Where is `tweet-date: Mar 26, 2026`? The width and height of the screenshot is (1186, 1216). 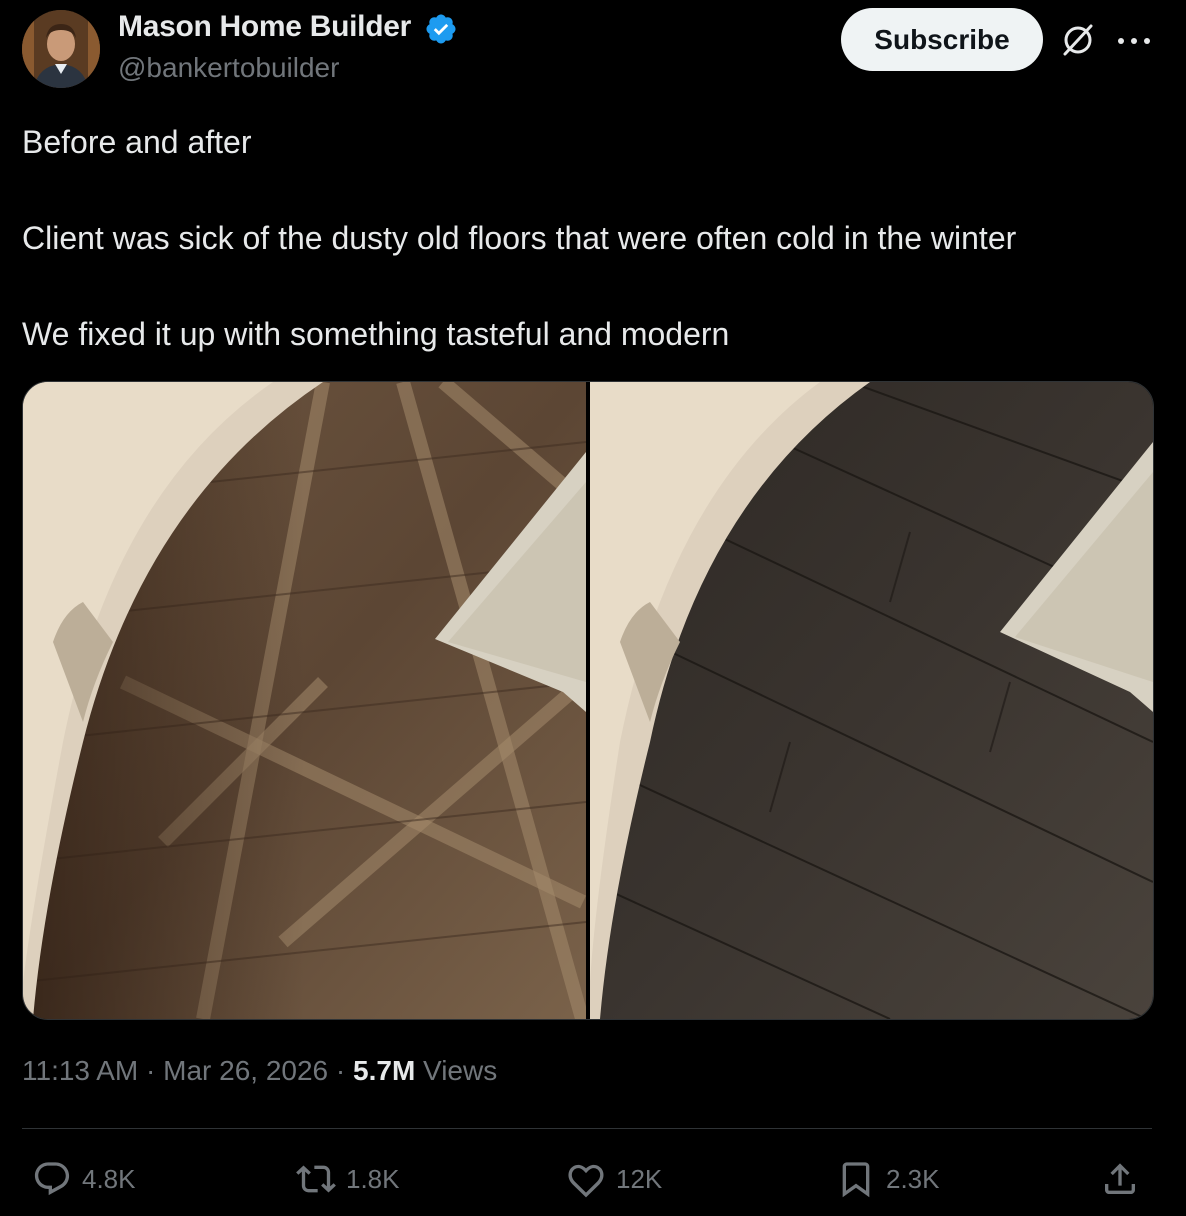
tweet-date: Mar 26, 2026 is located at coordinates (245, 1070).